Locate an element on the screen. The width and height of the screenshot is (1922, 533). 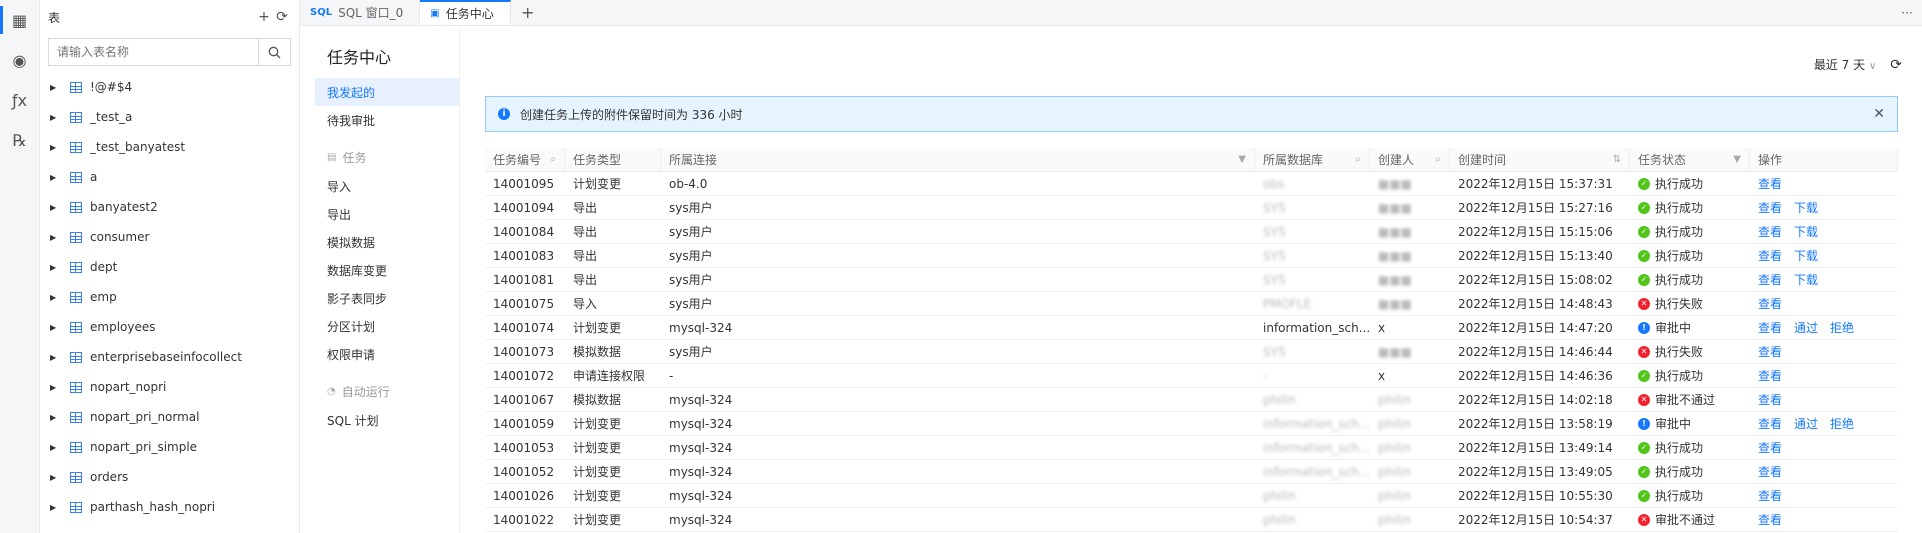
header-created-time: 创建时间 ⇅ is located at coordinates (1540, 159).